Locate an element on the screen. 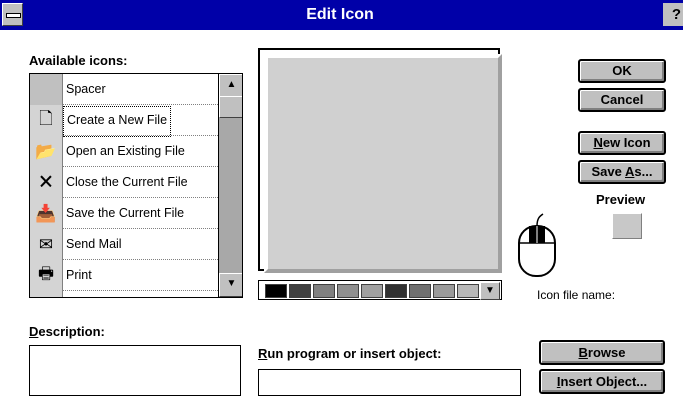 Image resolution: width=683 pixels, height=410 pixels. browse-label: rowse is located at coordinates (606, 352).